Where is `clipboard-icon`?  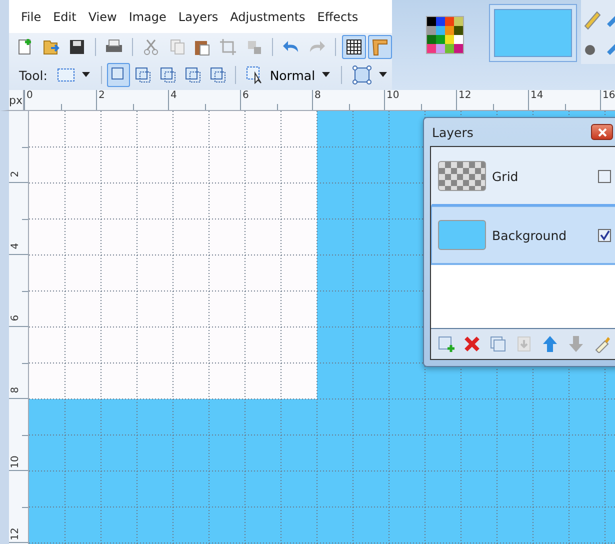 clipboard-icon is located at coordinates (202, 47).